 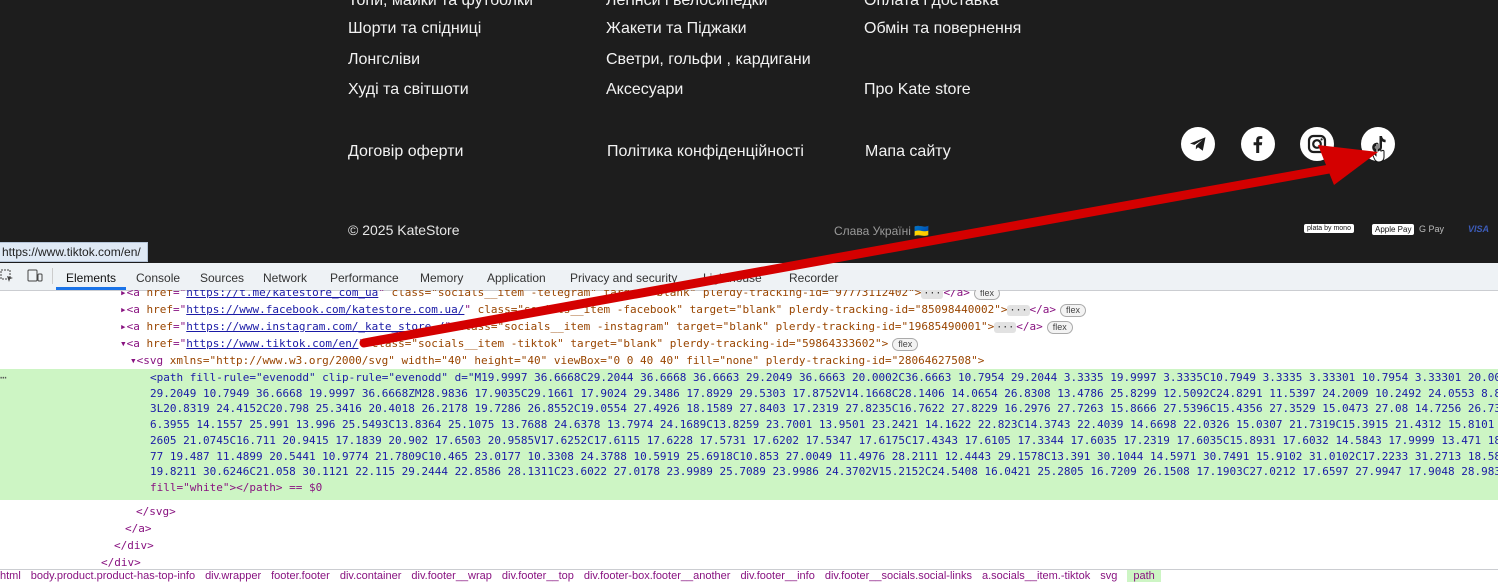 I want to click on selection-marker: ⋯, so click(x=3, y=377).